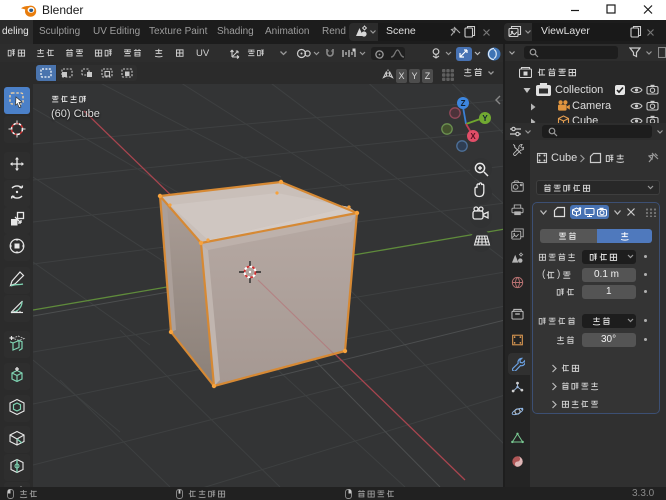 The image size is (666, 500). What do you see at coordinates (485, 118) in the screenshot?
I see `svg-text: Y` at bounding box center [485, 118].